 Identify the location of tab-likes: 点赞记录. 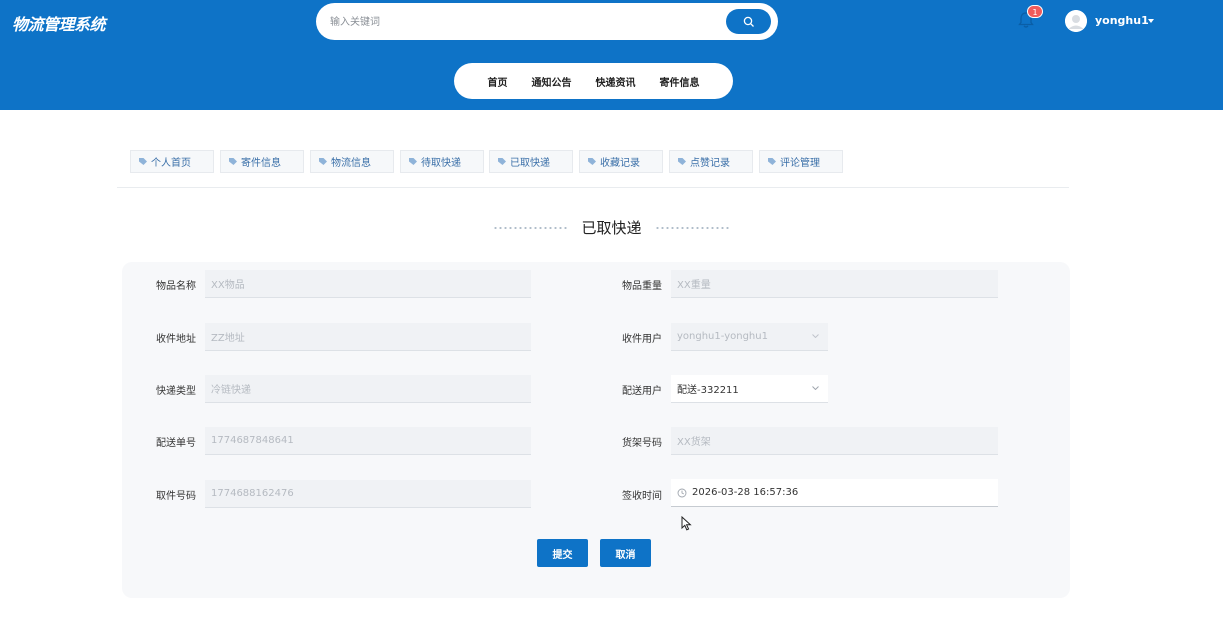
(711, 161).